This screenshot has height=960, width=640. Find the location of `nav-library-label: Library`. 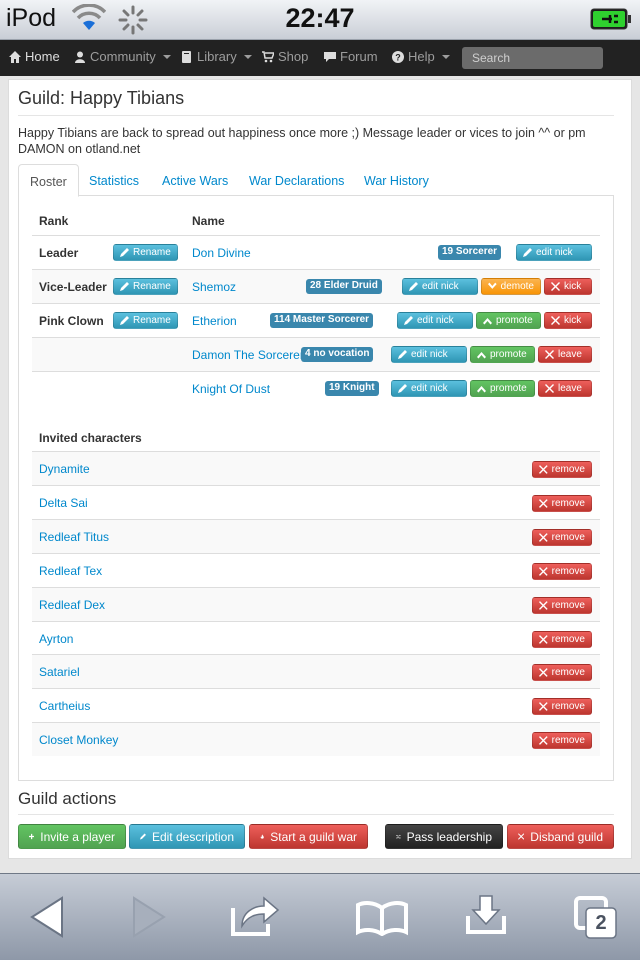

nav-library-label: Library is located at coordinates (217, 56).